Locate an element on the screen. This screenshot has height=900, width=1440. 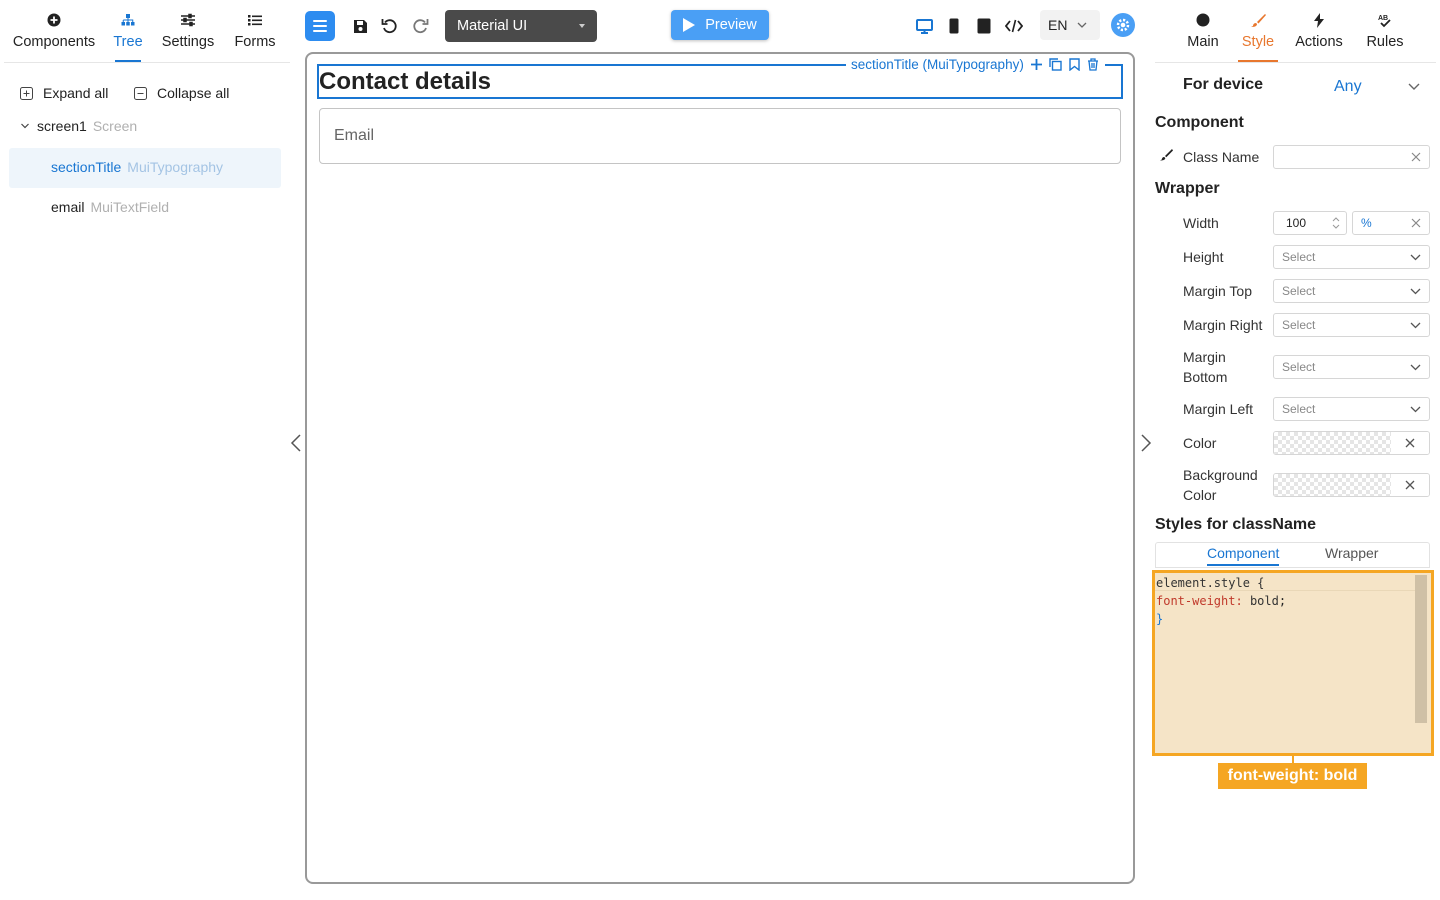
expand-all-button: Expand all is located at coordinates (64, 93).